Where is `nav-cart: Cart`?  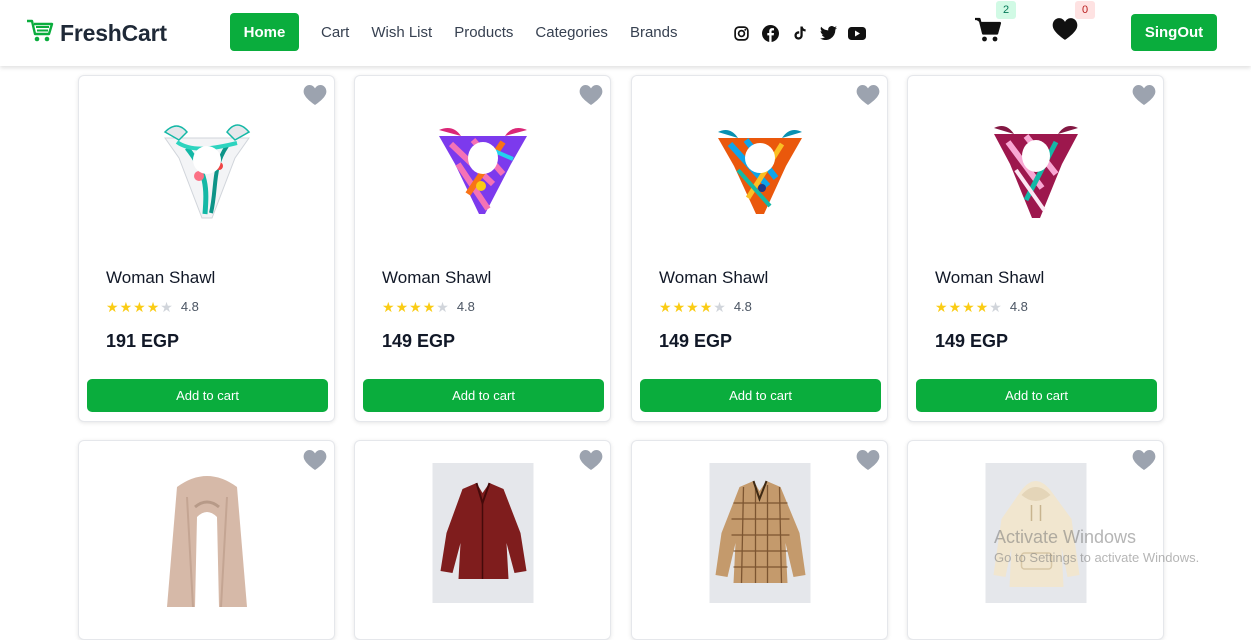
nav-cart: Cart is located at coordinates (335, 32).